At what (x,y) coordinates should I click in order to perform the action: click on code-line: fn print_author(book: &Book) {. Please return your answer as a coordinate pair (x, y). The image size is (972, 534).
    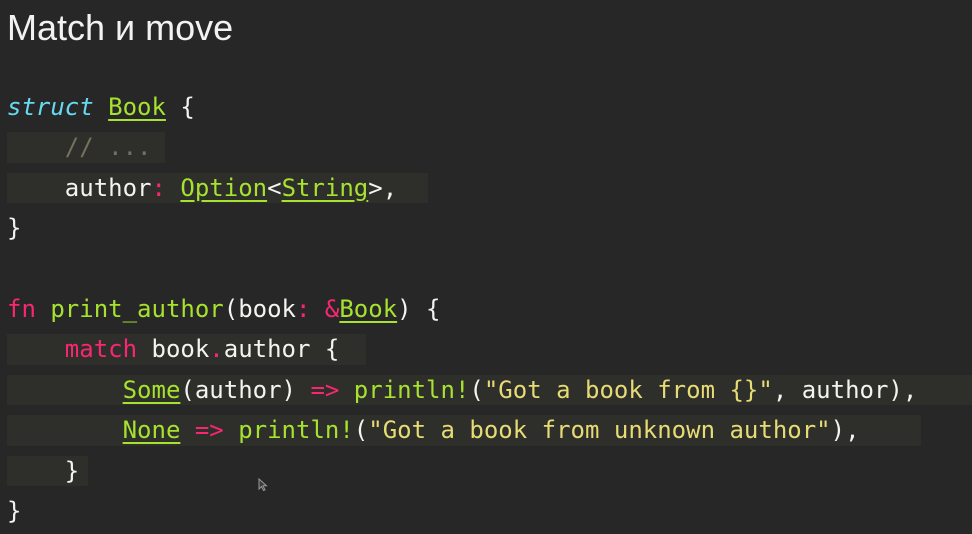
    Looking at the image, I should click on (462, 309).